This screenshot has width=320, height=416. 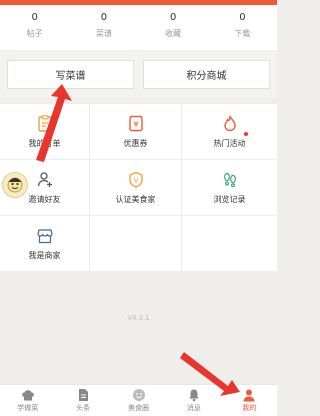 What do you see at coordinates (138, 318) in the screenshot?
I see `app-version: V4.3.1` at bounding box center [138, 318].